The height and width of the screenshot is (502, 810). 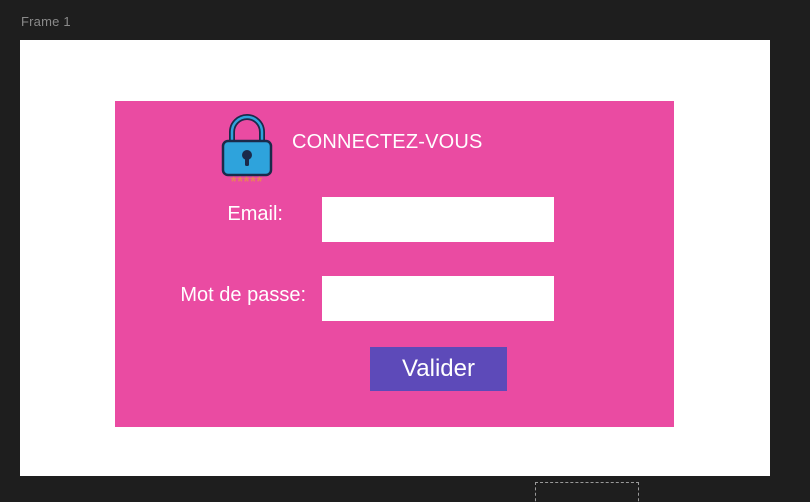 I want to click on email-field, so click(x=438, y=219).